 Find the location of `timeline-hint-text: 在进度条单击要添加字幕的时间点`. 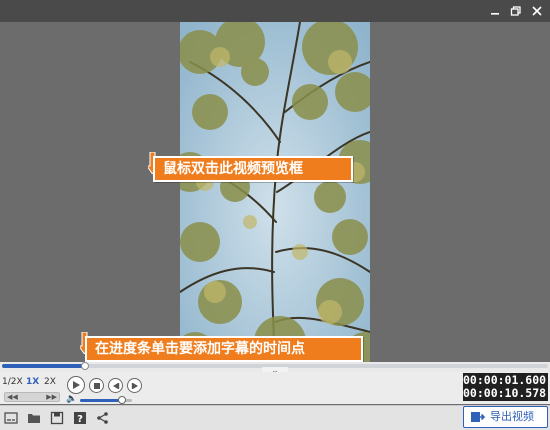

timeline-hint-text: 在进度条单击要添加字幕的时间点 is located at coordinates (200, 349).